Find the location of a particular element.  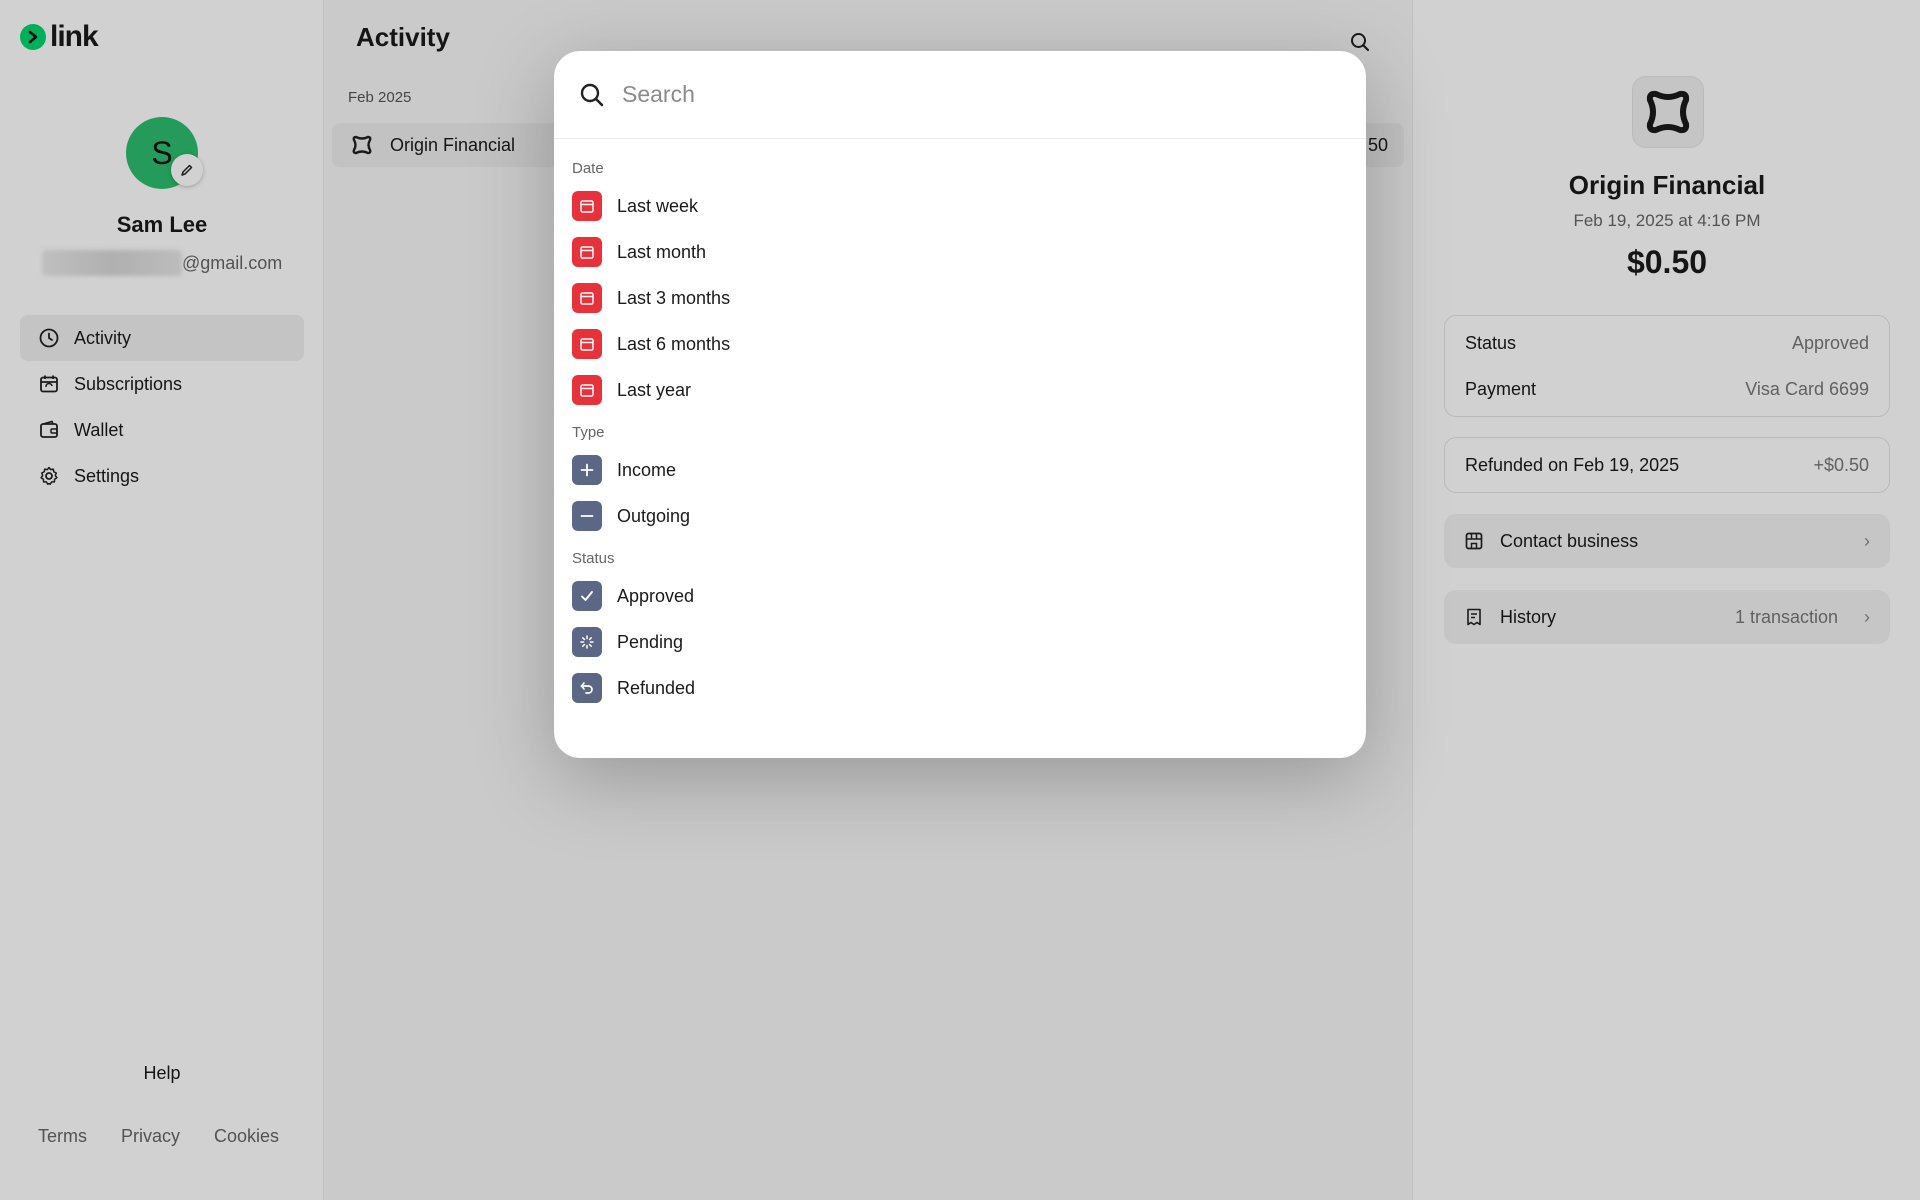

filter-option-label: Last year is located at coordinates (654, 389).